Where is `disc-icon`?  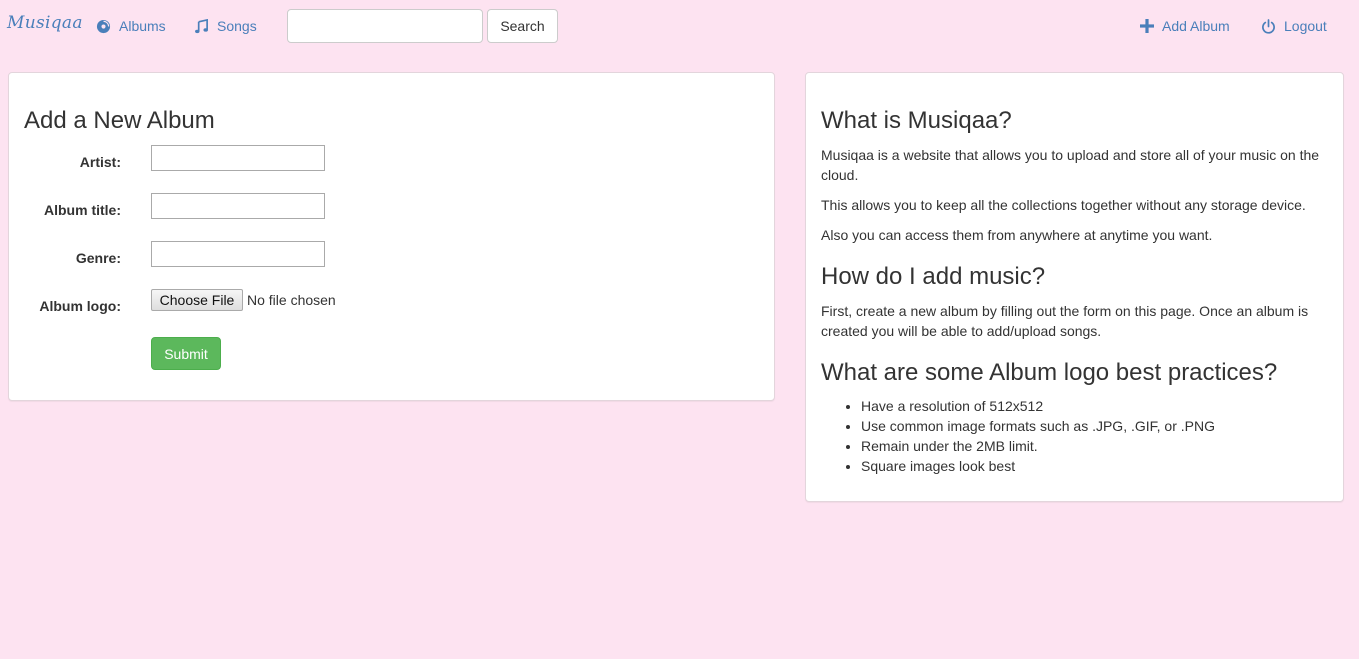
disc-icon is located at coordinates (103, 26).